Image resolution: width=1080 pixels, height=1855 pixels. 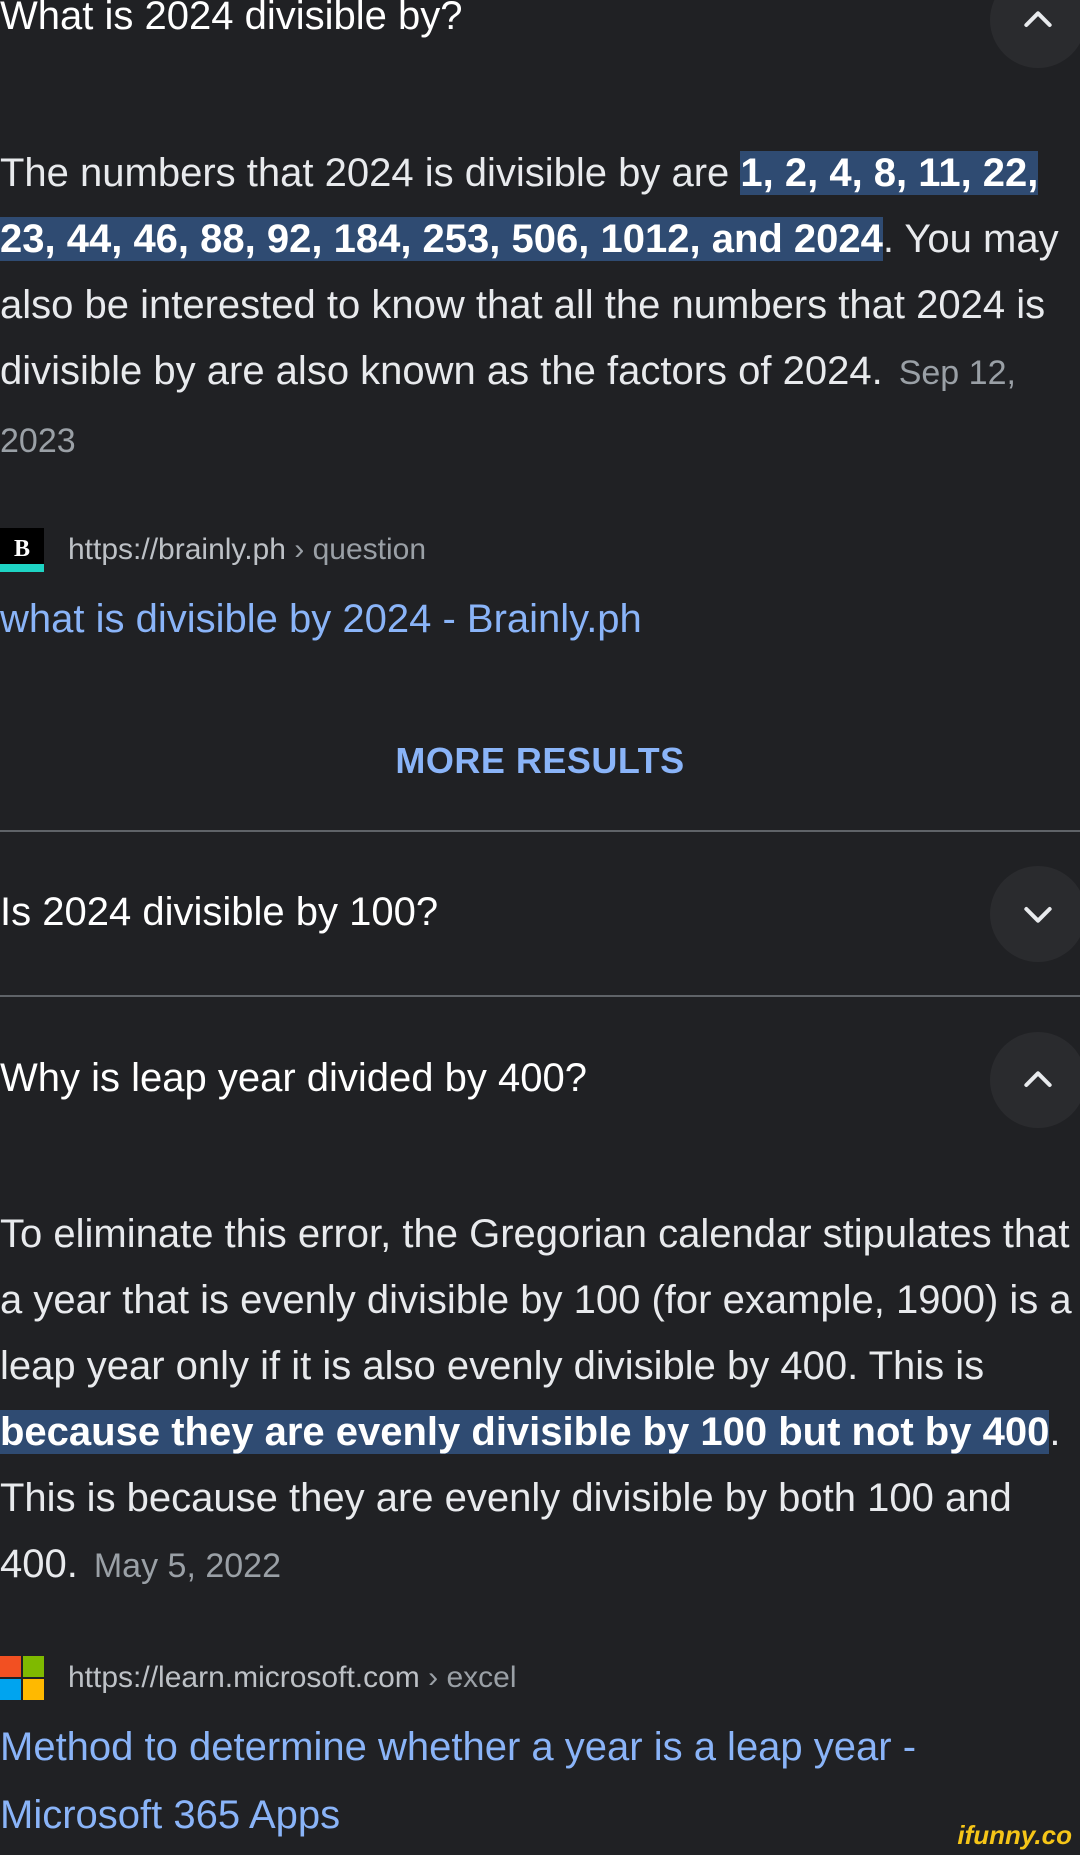 What do you see at coordinates (219, 912) in the screenshot?
I see `faq-question-2: Is 2024 divisible by 100?` at bounding box center [219, 912].